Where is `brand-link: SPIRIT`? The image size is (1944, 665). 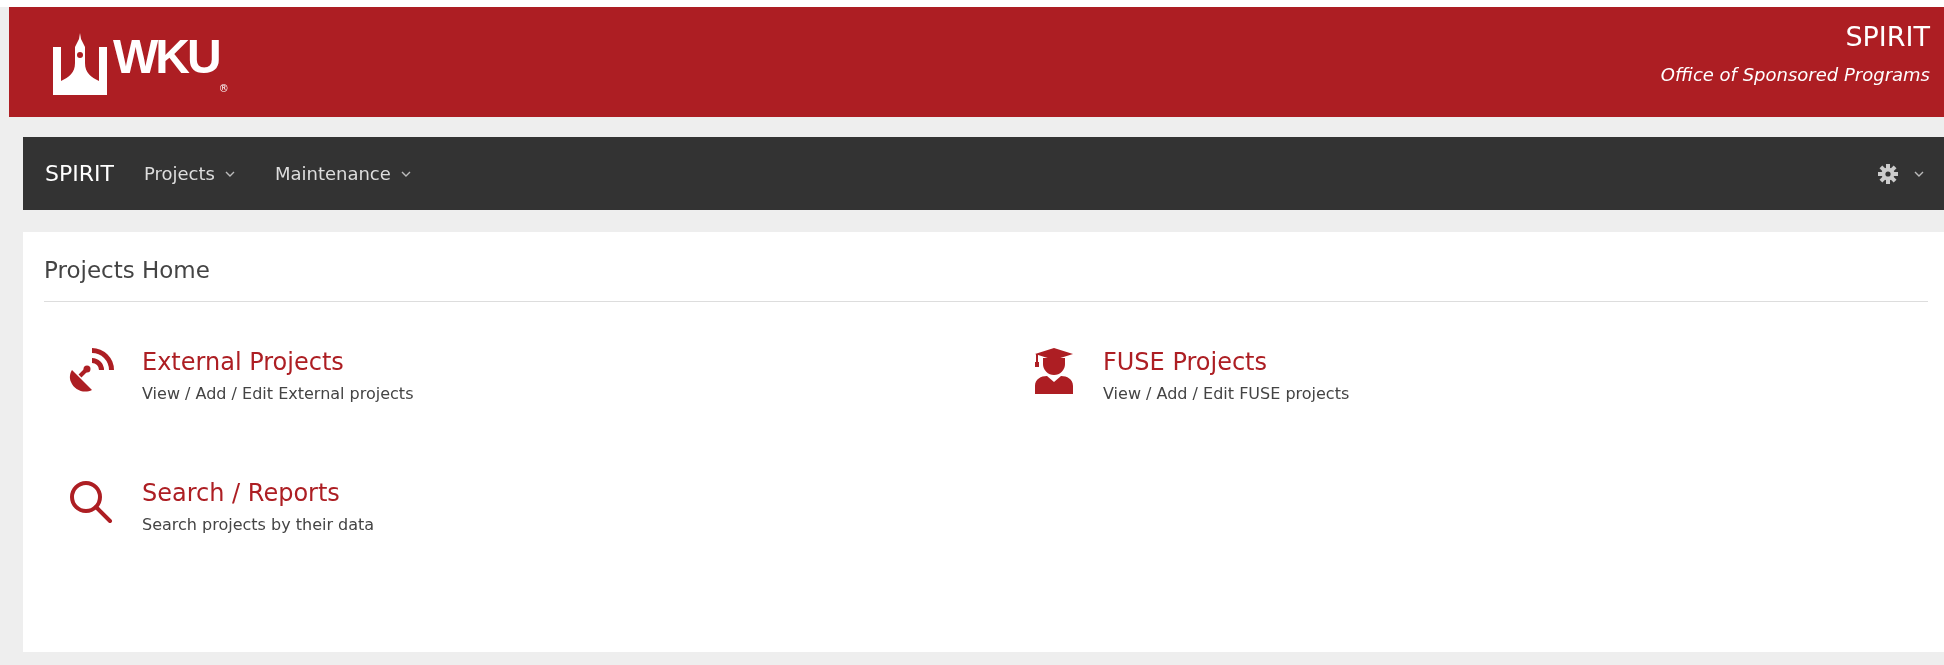 brand-link: SPIRIT is located at coordinates (79, 173).